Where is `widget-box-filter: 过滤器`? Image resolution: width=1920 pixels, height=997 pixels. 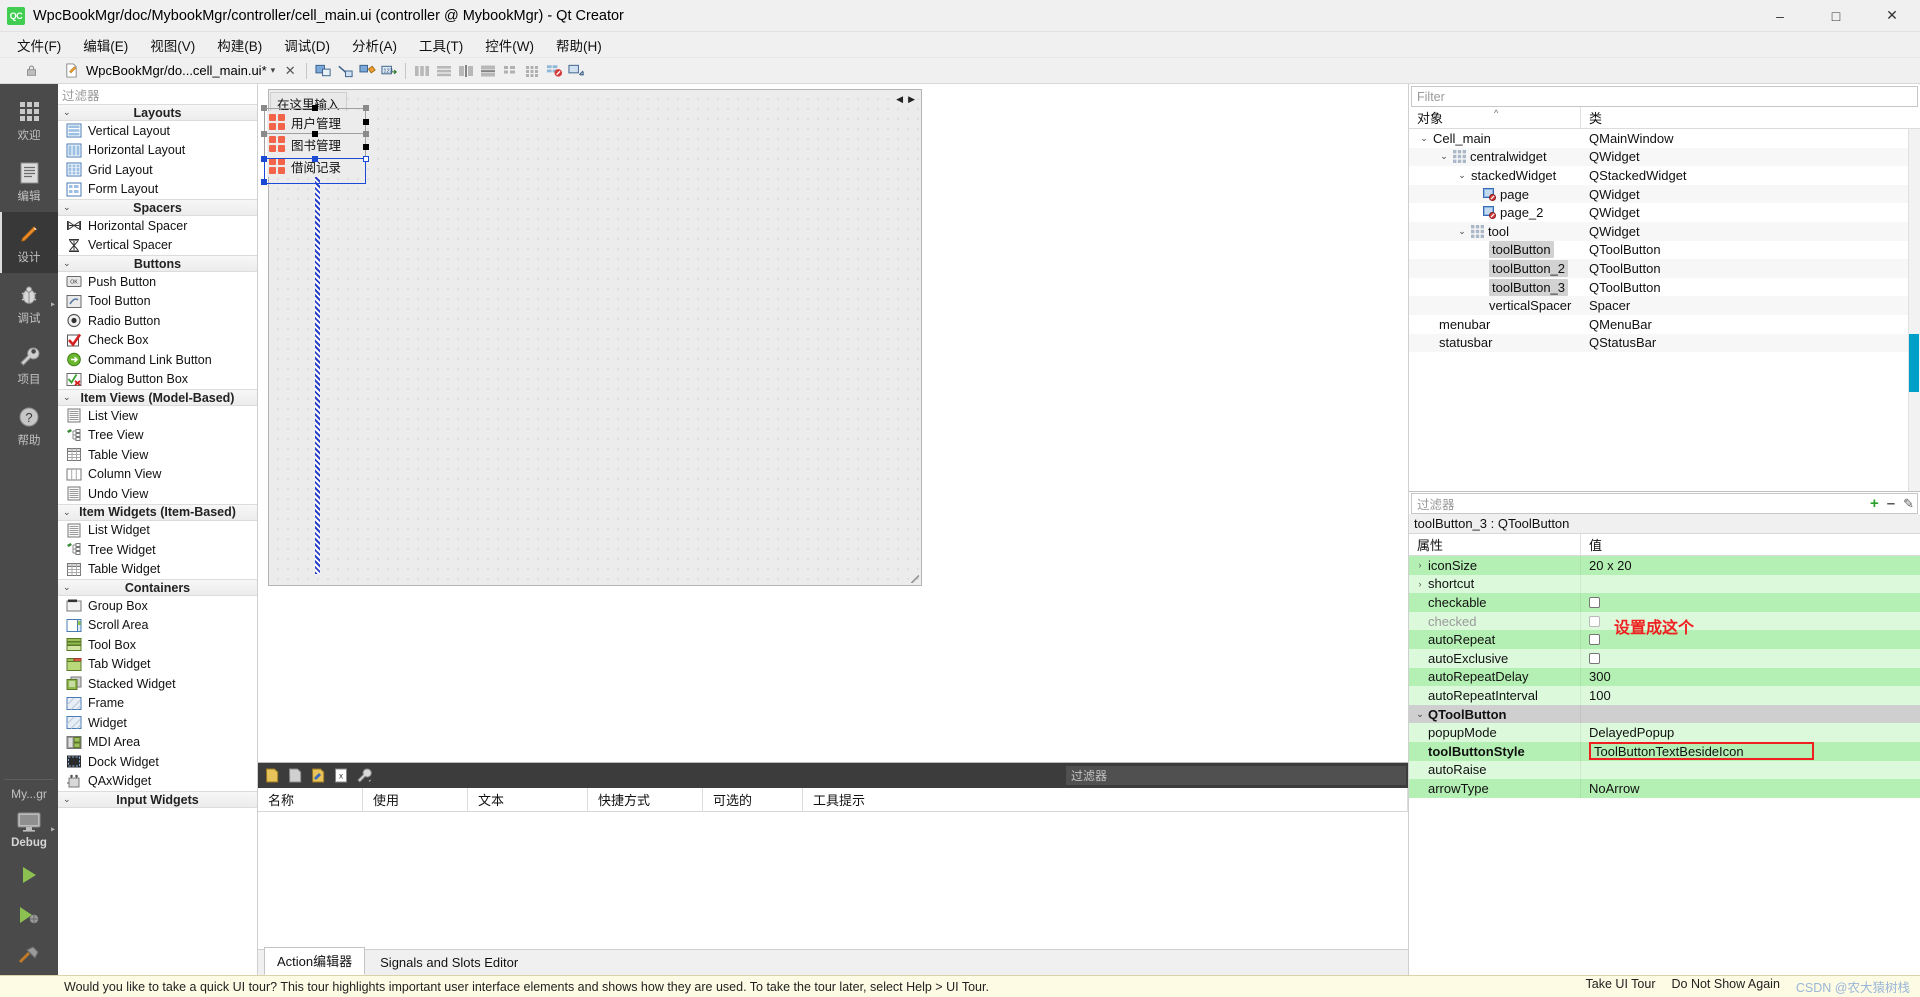
widget-box-filter: 过滤器 is located at coordinates (157, 94).